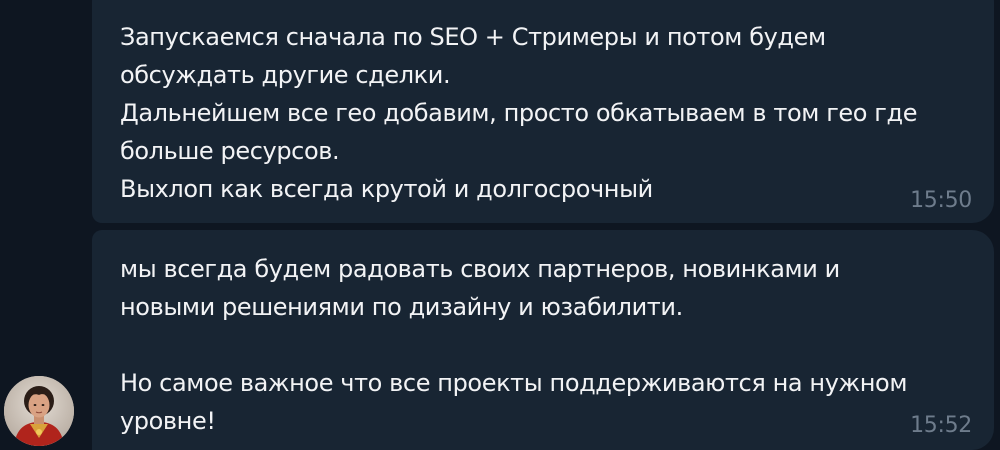 The height and width of the screenshot is (450, 1000). I want to click on message-timestamp: 15:50, so click(941, 200).